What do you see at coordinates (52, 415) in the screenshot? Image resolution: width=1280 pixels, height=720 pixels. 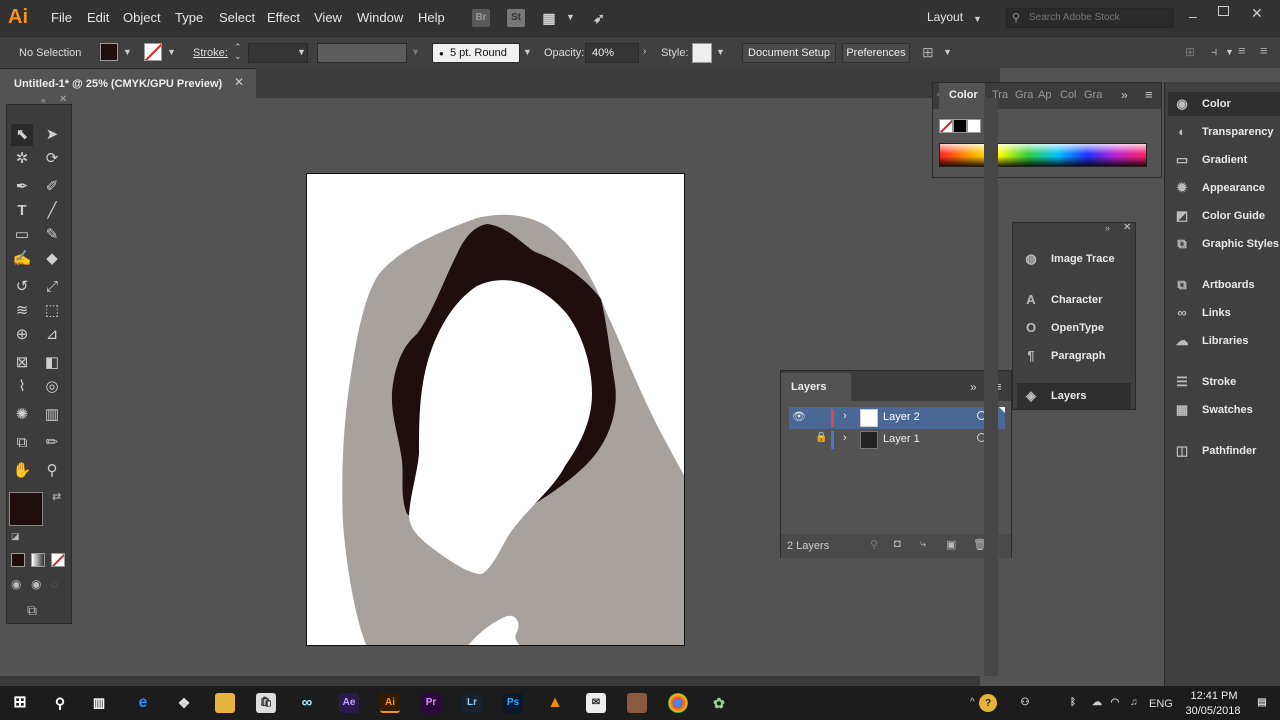 I see `column-graph-icon: ▥` at bounding box center [52, 415].